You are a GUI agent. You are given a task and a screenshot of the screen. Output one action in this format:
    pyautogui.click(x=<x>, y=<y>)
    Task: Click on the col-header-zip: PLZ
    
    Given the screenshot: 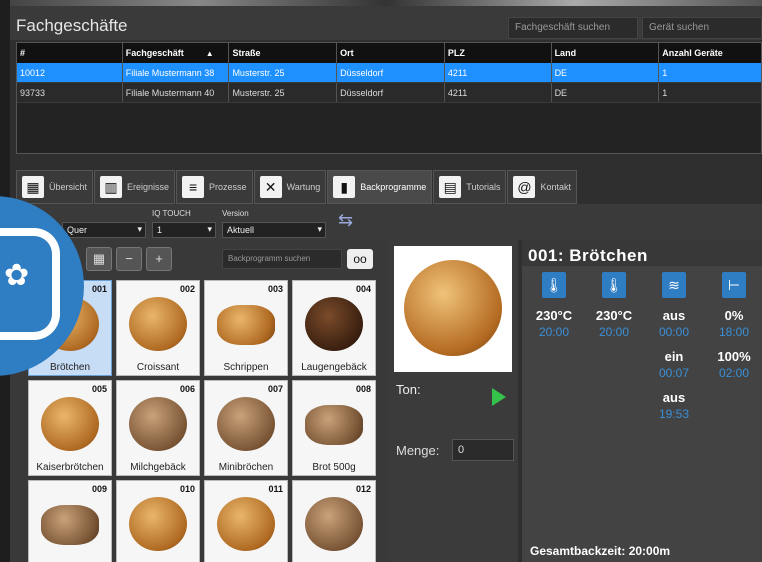 What is the action you would take?
    pyautogui.click(x=498, y=53)
    